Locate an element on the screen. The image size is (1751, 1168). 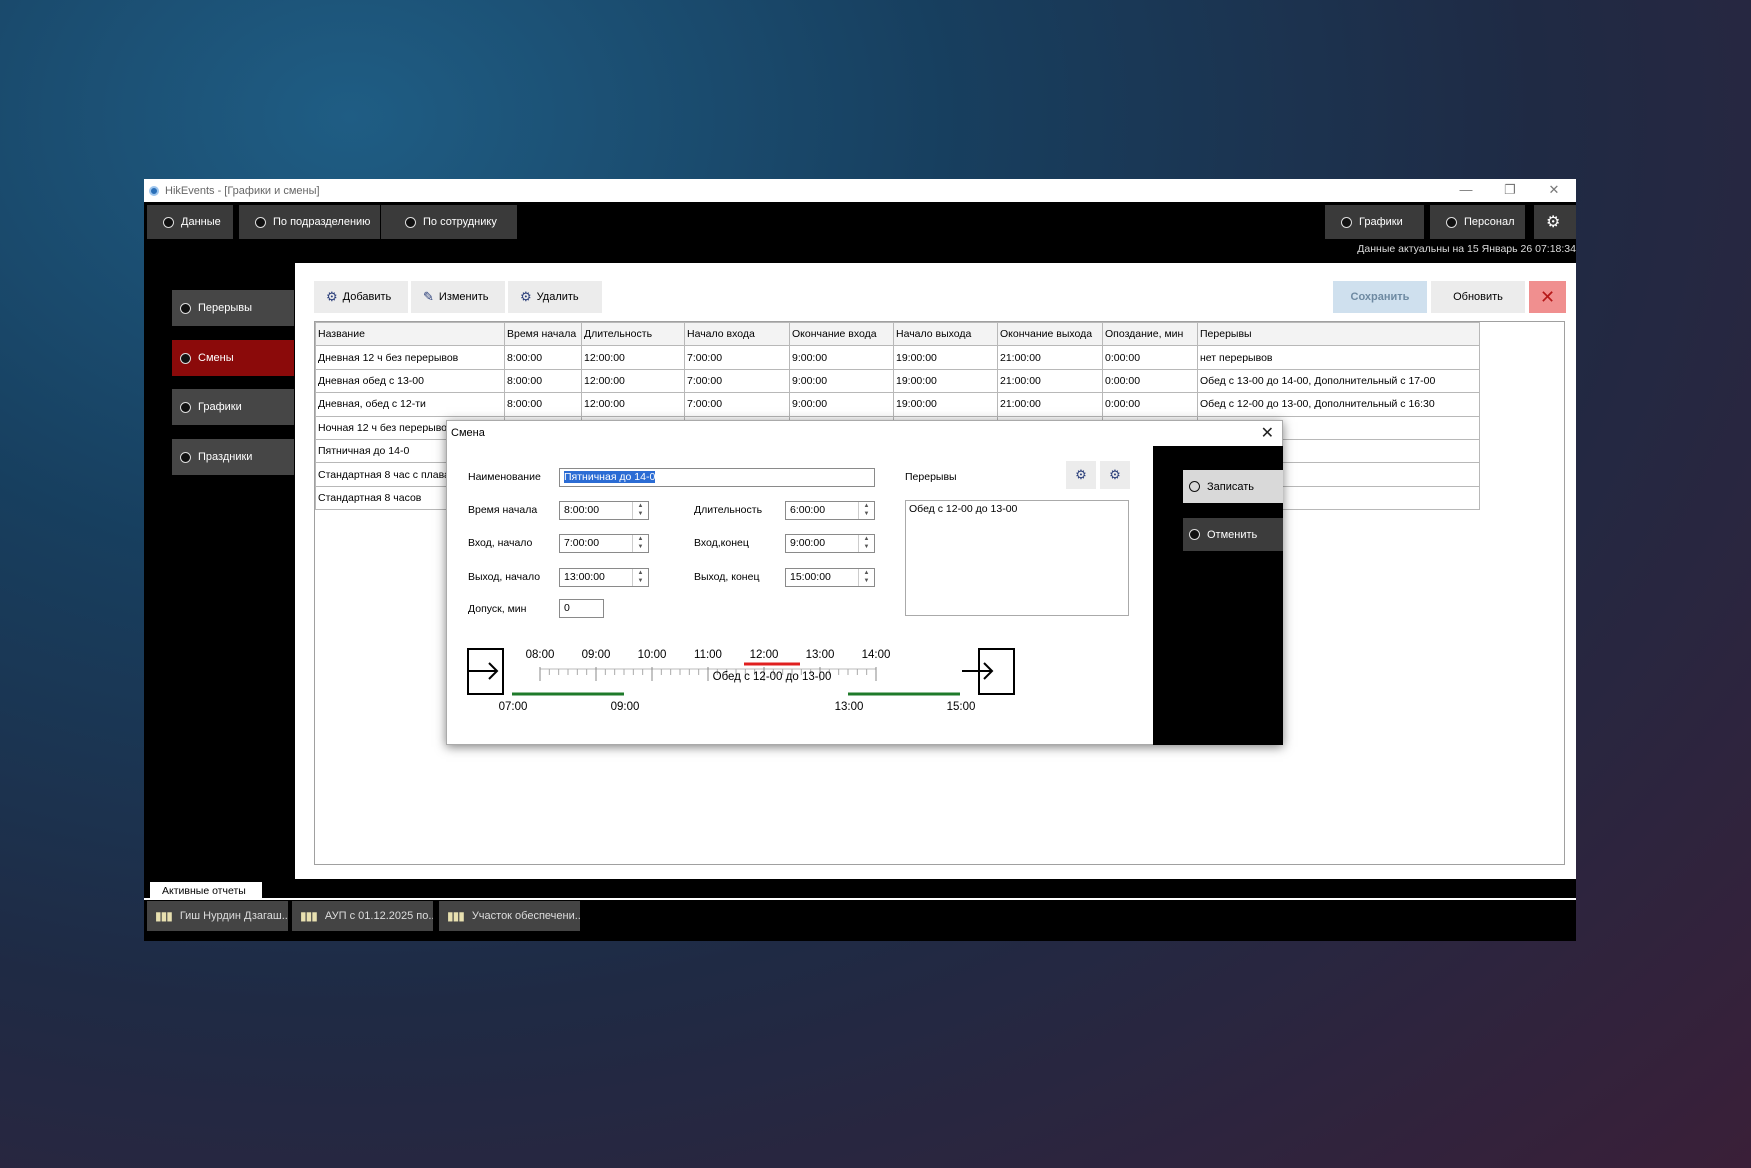
add-gear-icon: ⚙ is located at coordinates (1081, 474).